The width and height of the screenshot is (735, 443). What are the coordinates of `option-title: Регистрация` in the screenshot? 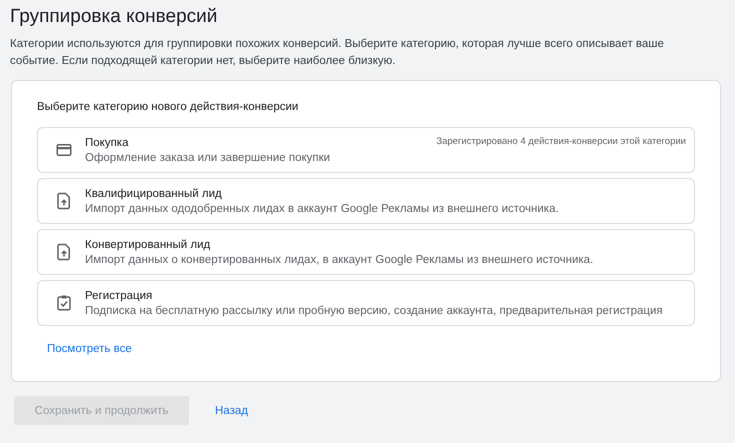 It's located at (119, 296).